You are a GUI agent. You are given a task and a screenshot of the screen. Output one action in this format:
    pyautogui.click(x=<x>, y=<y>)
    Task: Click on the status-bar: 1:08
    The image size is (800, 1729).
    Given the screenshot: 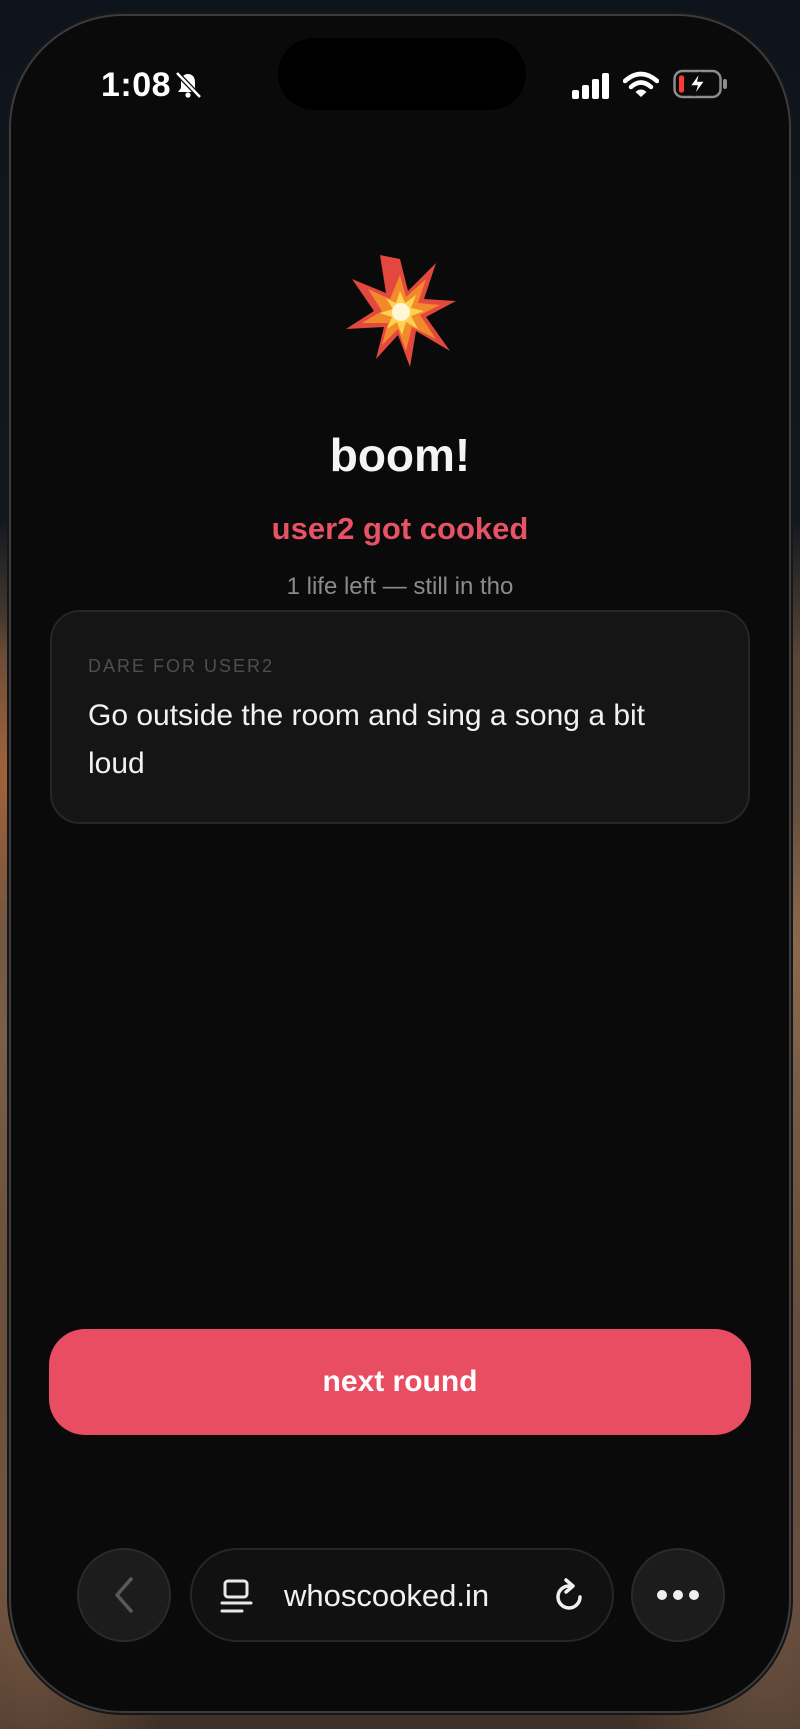 What is the action you would take?
    pyautogui.click(x=400, y=76)
    